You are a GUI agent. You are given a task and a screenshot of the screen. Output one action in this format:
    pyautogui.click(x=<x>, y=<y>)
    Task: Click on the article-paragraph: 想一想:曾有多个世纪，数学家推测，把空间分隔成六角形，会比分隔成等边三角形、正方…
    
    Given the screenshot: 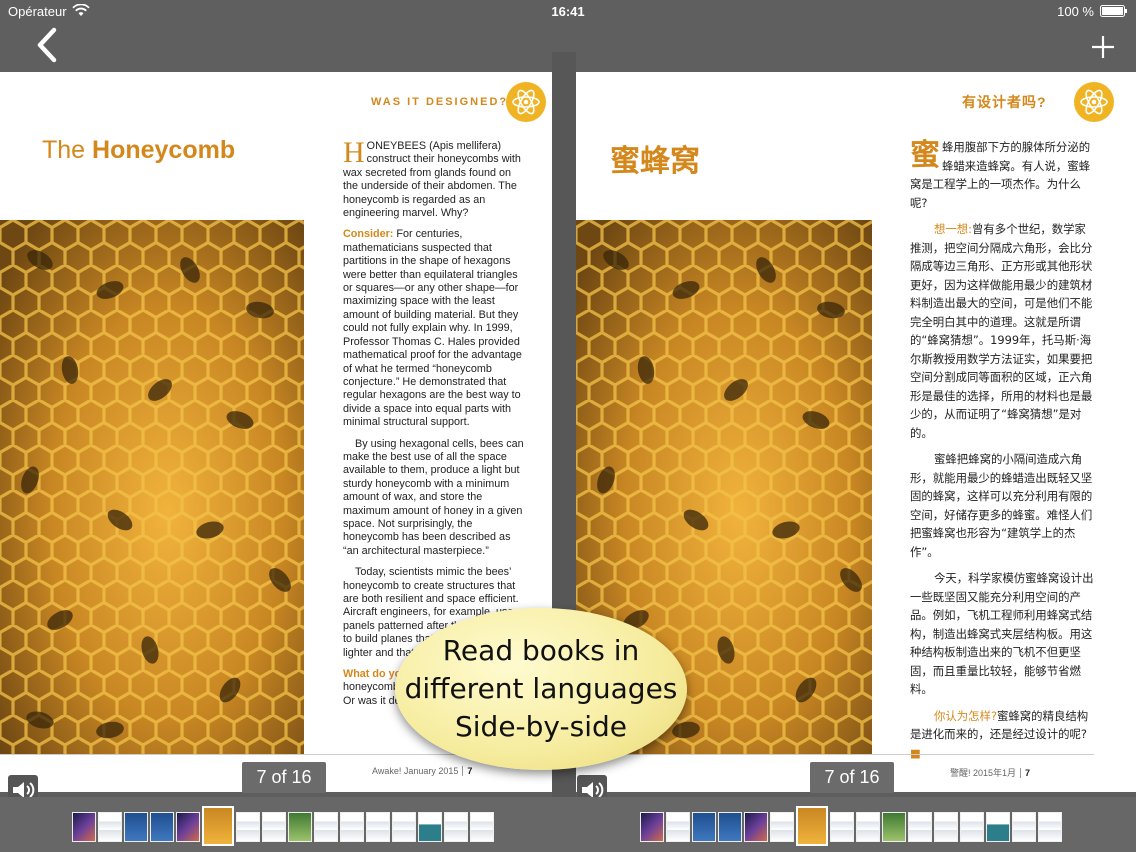 What is the action you would take?
    pyautogui.click(x=1001, y=331)
    